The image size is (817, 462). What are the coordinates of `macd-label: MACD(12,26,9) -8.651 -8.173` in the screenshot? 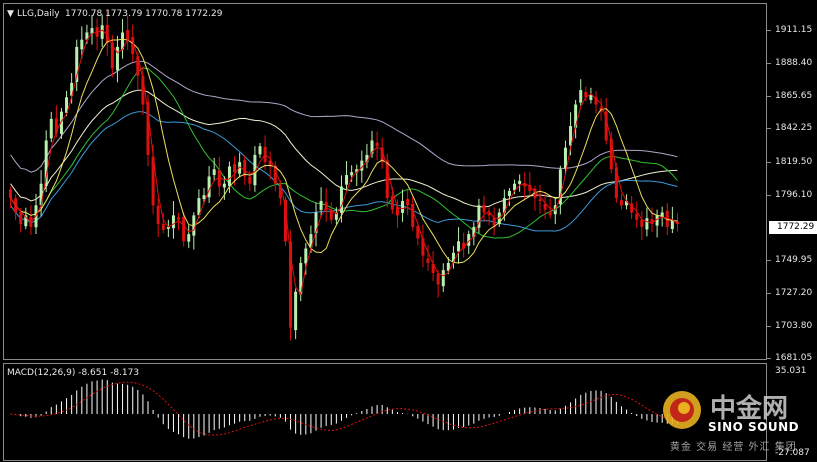 It's located at (73, 373).